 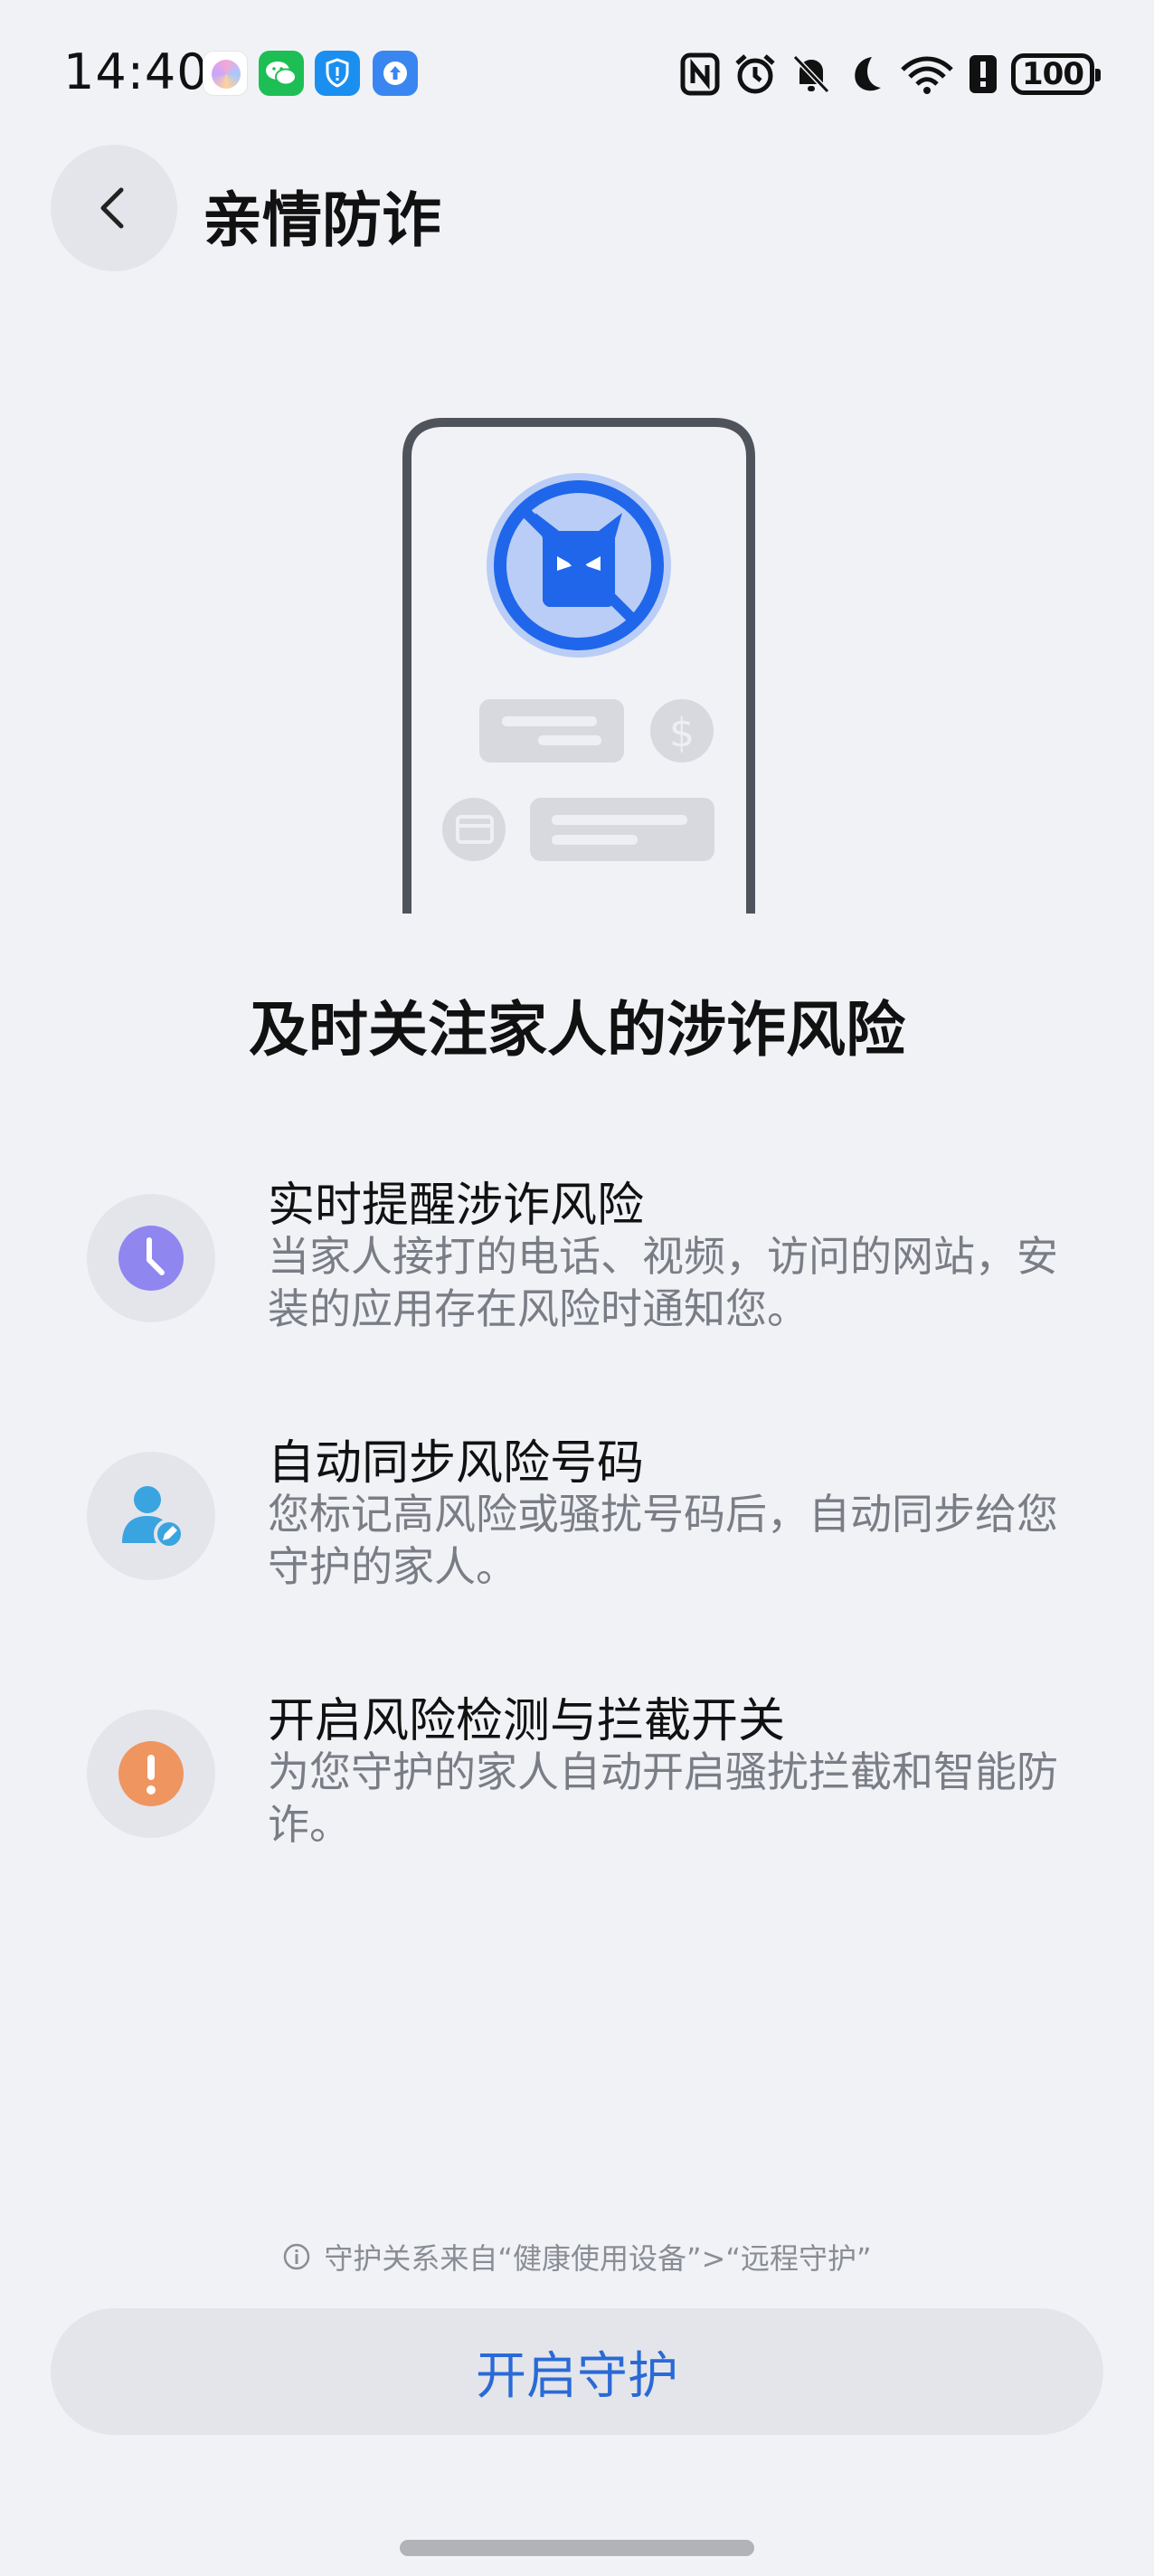 What do you see at coordinates (663, 1282) in the screenshot?
I see `feature-desc: 当家人接打的电话、视频，访问的网站，安装的应用存在风险时通知您。` at bounding box center [663, 1282].